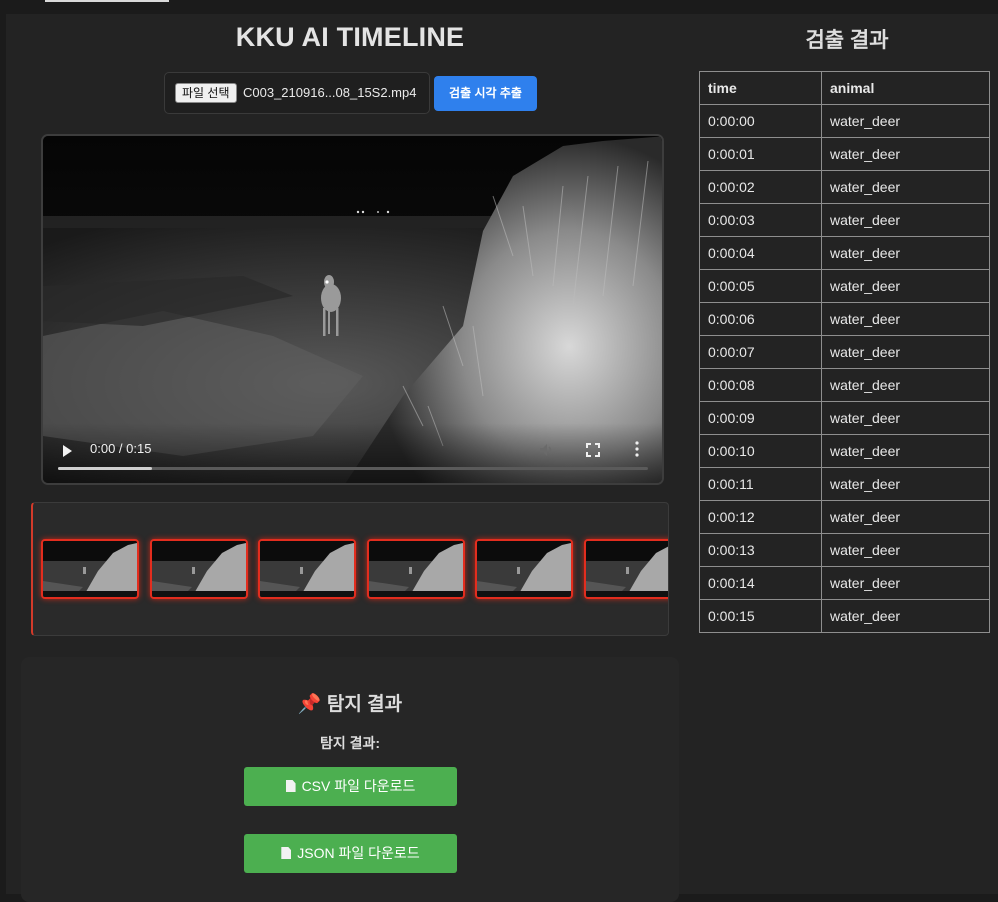  I want to click on table-row: 0:00:06 water_deer, so click(844, 319).